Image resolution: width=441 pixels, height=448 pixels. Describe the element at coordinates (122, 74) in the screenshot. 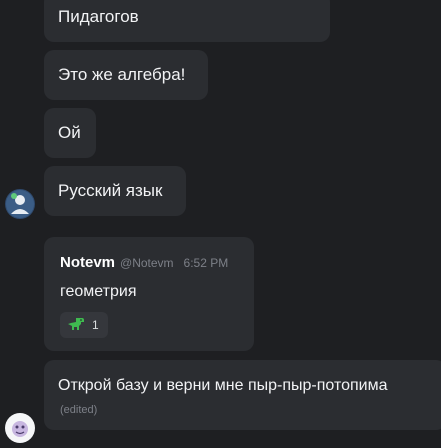

I see `message-text: Это же алгебра!` at that location.